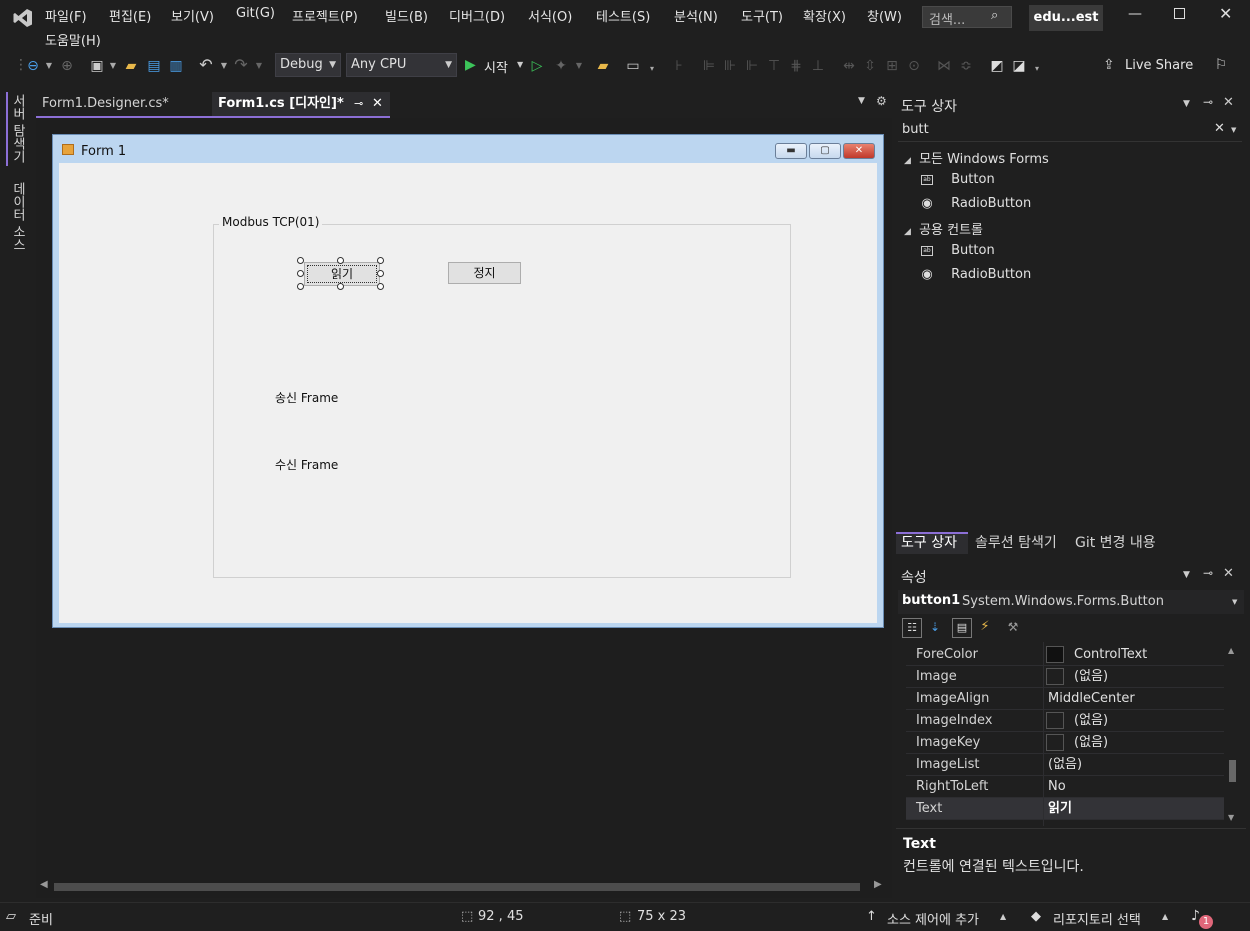 The width and height of the screenshot is (1250, 931). I want to click on property-row-imagelist: ImageList (없음), so click(1065, 765).